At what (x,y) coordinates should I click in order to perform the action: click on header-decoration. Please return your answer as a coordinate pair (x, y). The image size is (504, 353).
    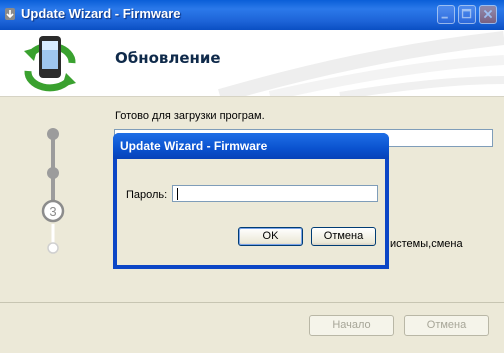
    Looking at the image, I should click on (361, 63).